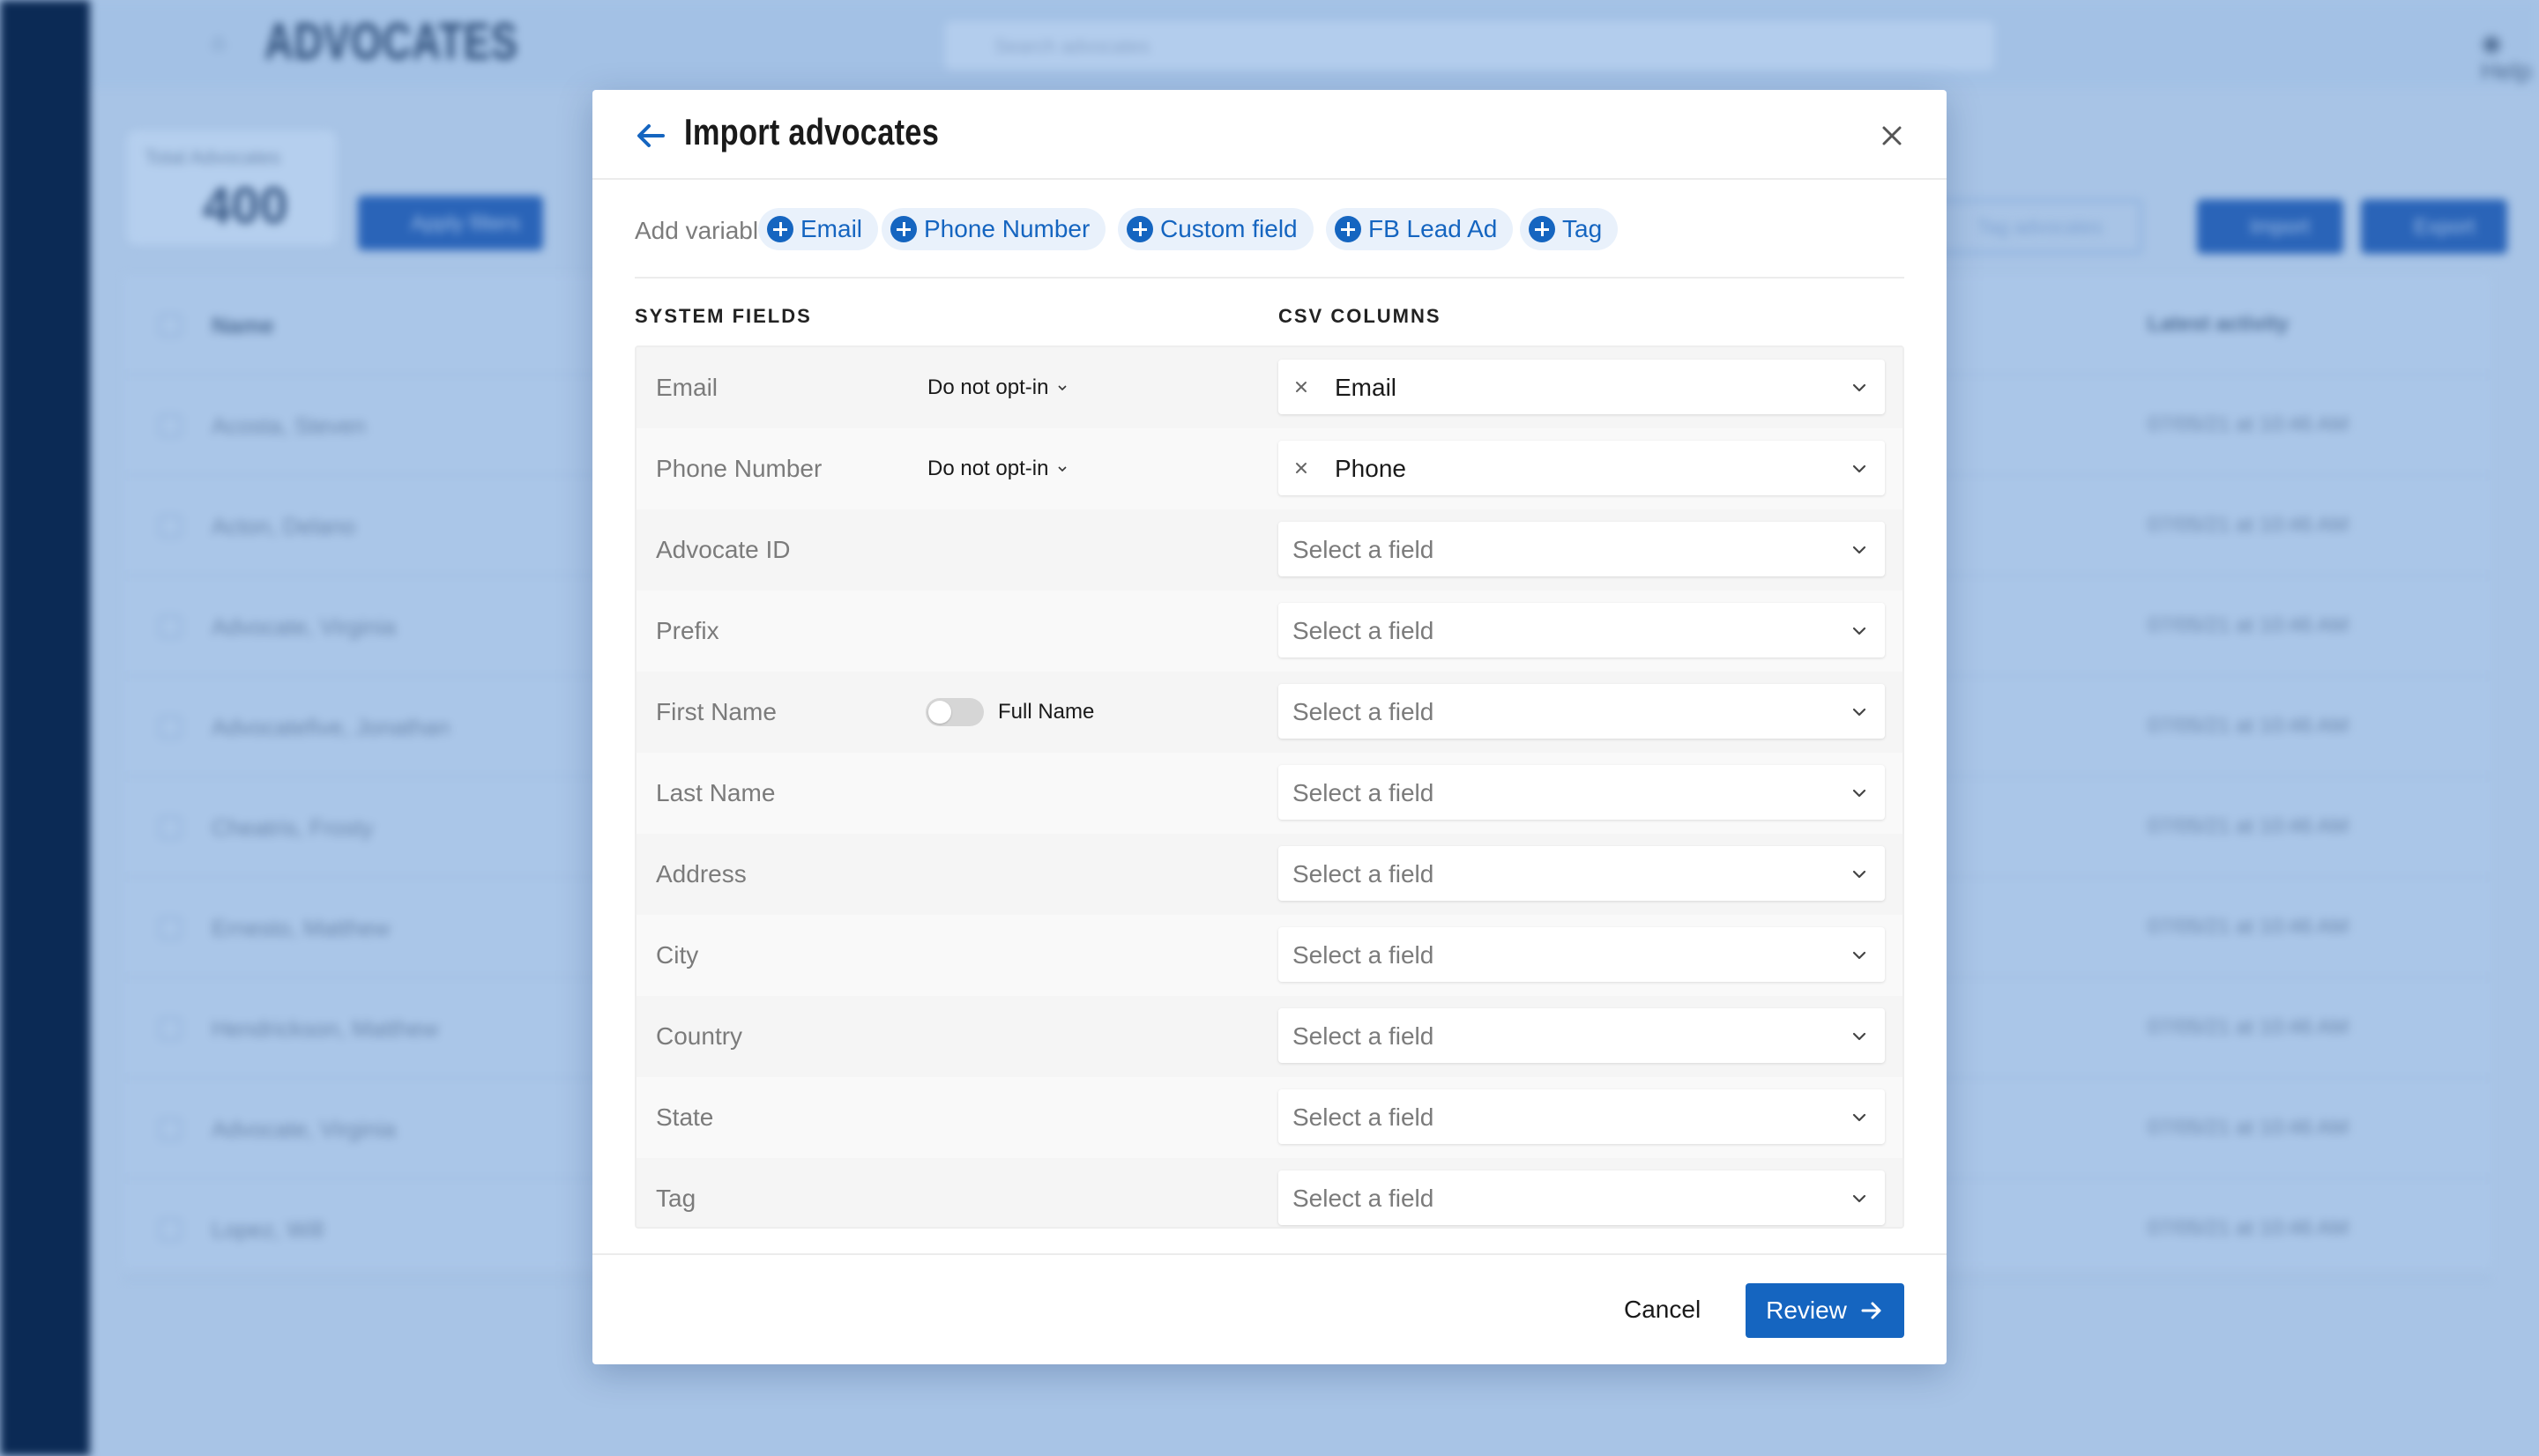 The image size is (2539, 1456). Describe the element at coordinates (676, 1198) in the screenshot. I see `system-field-name: Tag` at that location.